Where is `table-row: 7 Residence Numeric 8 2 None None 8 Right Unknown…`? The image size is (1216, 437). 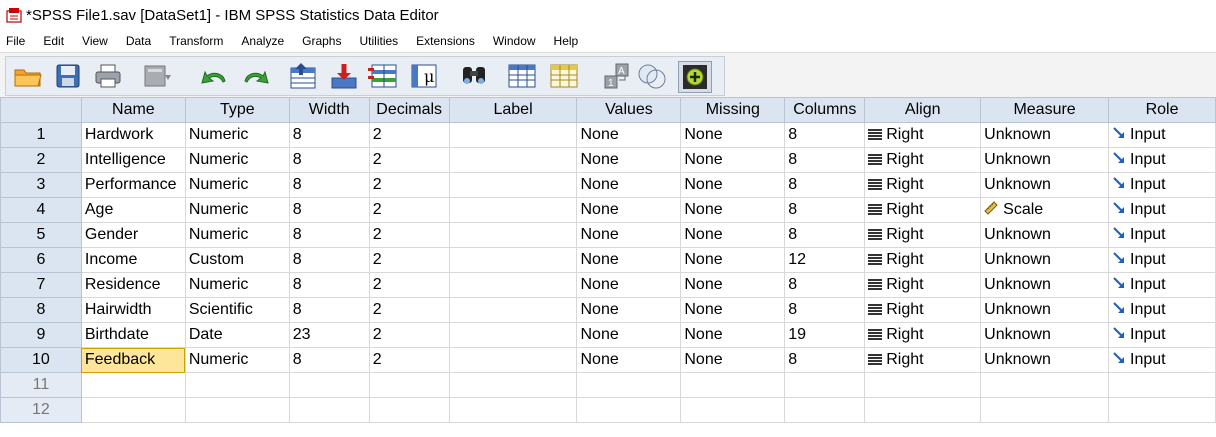
table-row: 7 Residence Numeric 8 2 None None 8 Right Unknown… is located at coordinates (608, 285).